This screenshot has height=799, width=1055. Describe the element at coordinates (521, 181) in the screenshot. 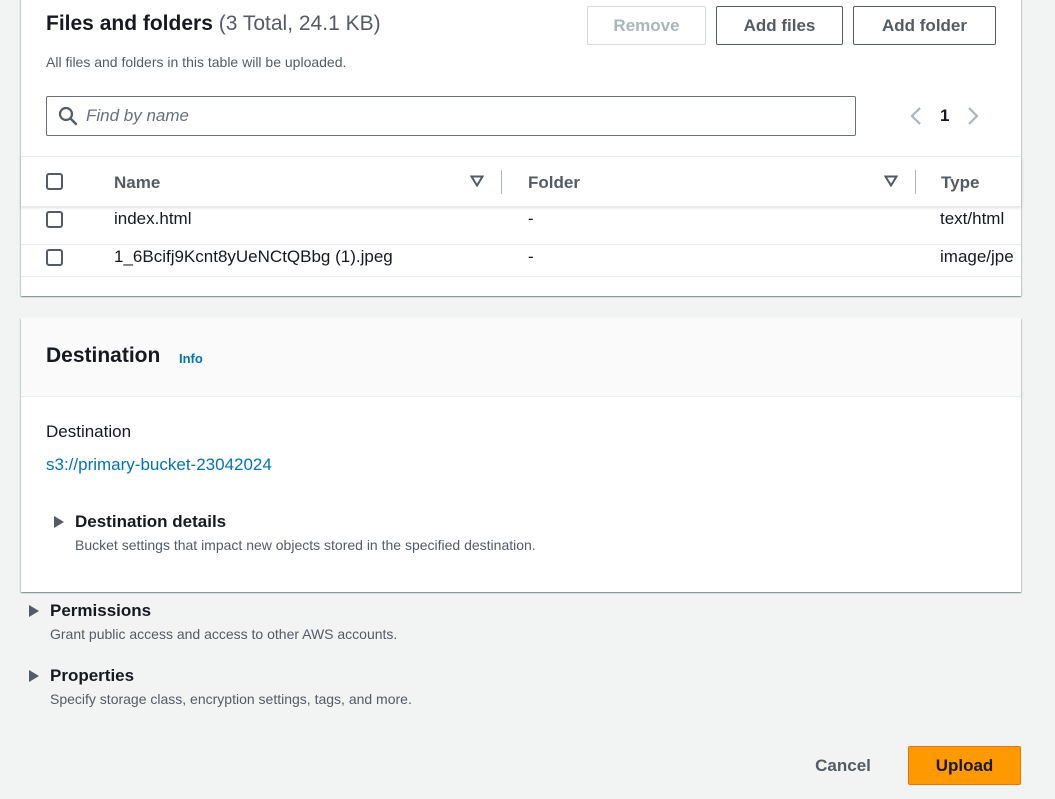

I see `table-header: Name Folder Type` at that location.